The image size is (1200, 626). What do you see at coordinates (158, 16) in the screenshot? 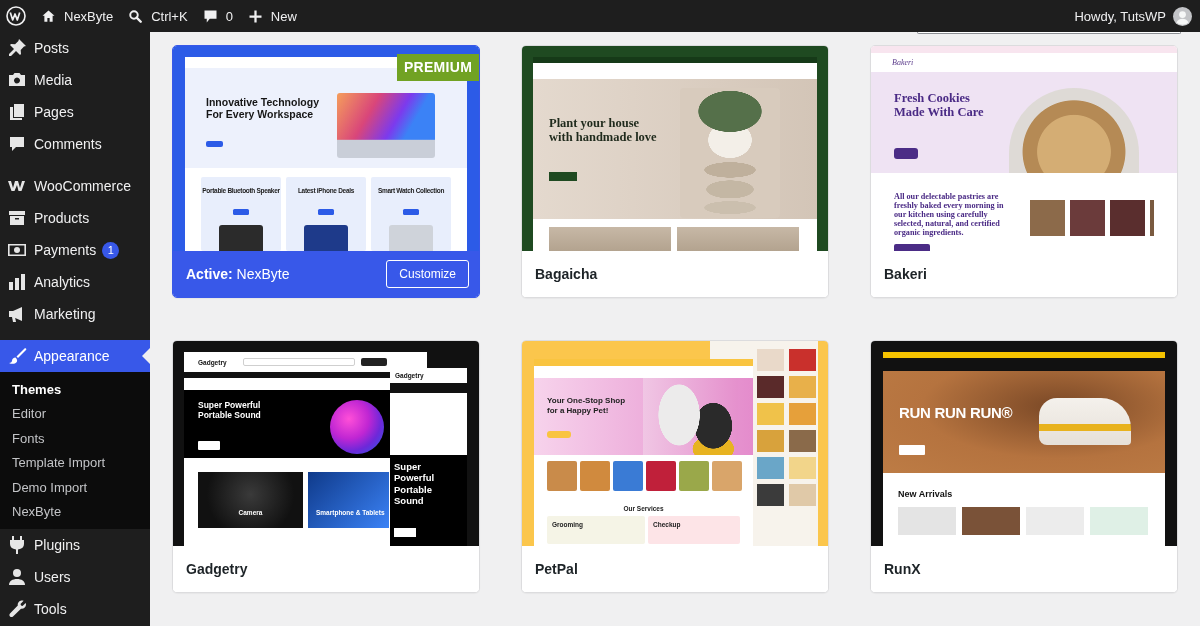
I see `search-button: Ctrl+K` at bounding box center [158, 16].